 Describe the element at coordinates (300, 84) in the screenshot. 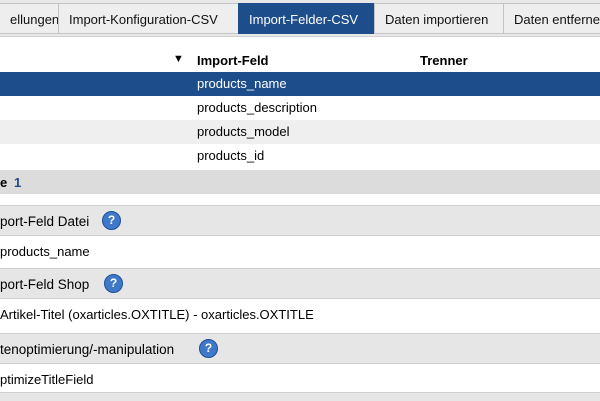

I see `list-row-selected: products_name` at that location.